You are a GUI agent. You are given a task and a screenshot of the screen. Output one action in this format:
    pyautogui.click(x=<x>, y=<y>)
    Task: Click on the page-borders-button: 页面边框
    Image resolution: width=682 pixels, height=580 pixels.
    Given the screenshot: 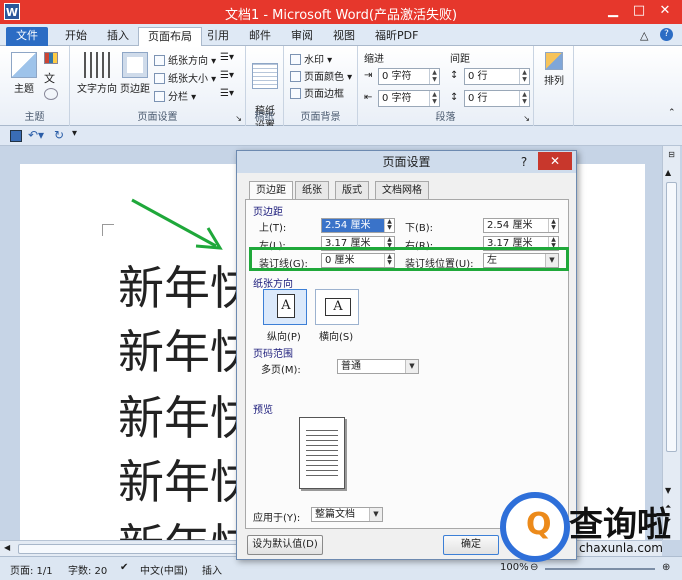 What is the action you would take?
    pyautogui.click(x=317, y=92)
    